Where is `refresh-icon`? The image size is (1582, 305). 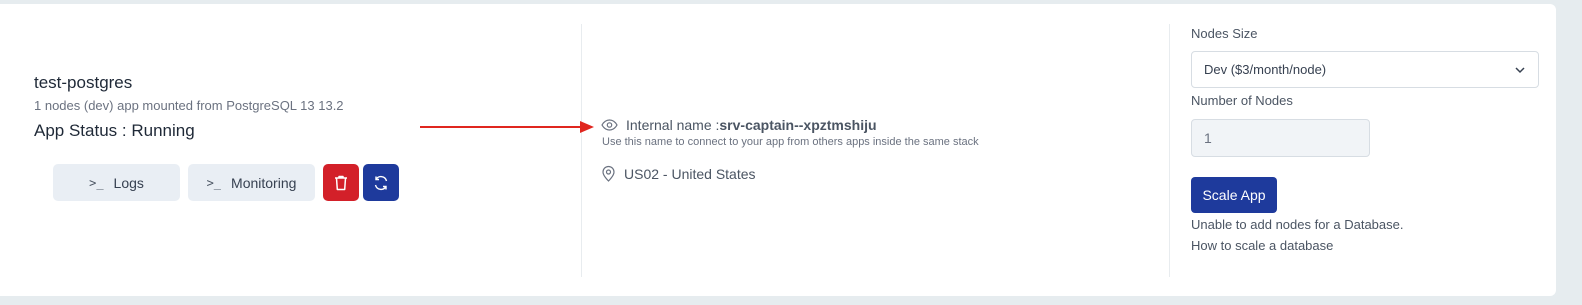
refresh-icon is located at coordinates (381, 182).